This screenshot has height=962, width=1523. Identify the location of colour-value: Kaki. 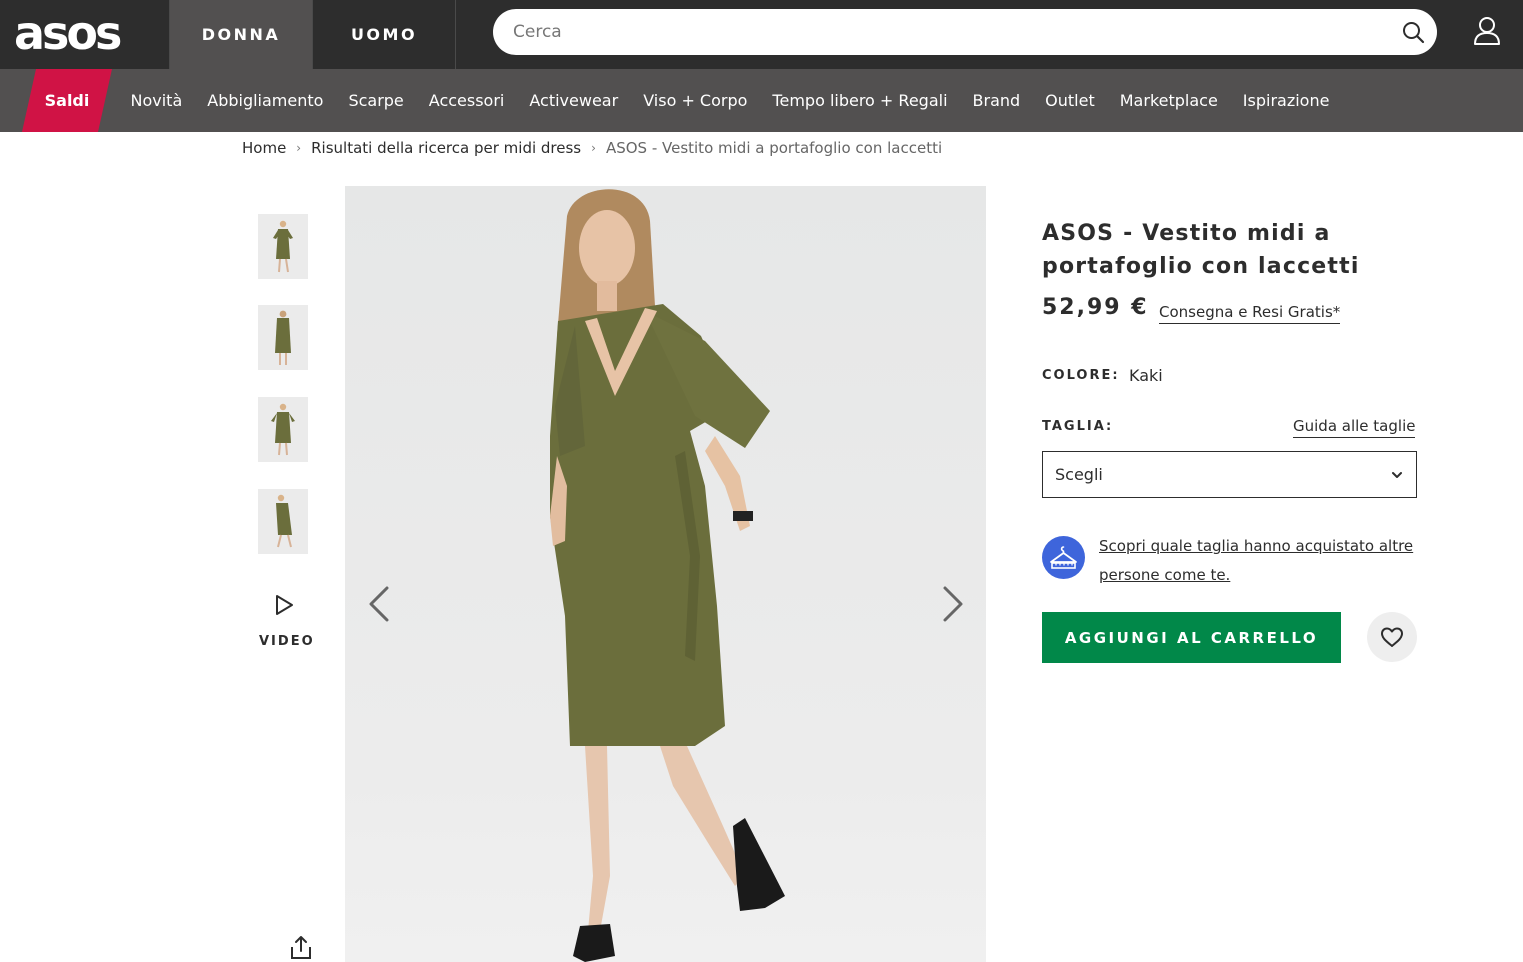
(1146, 375).